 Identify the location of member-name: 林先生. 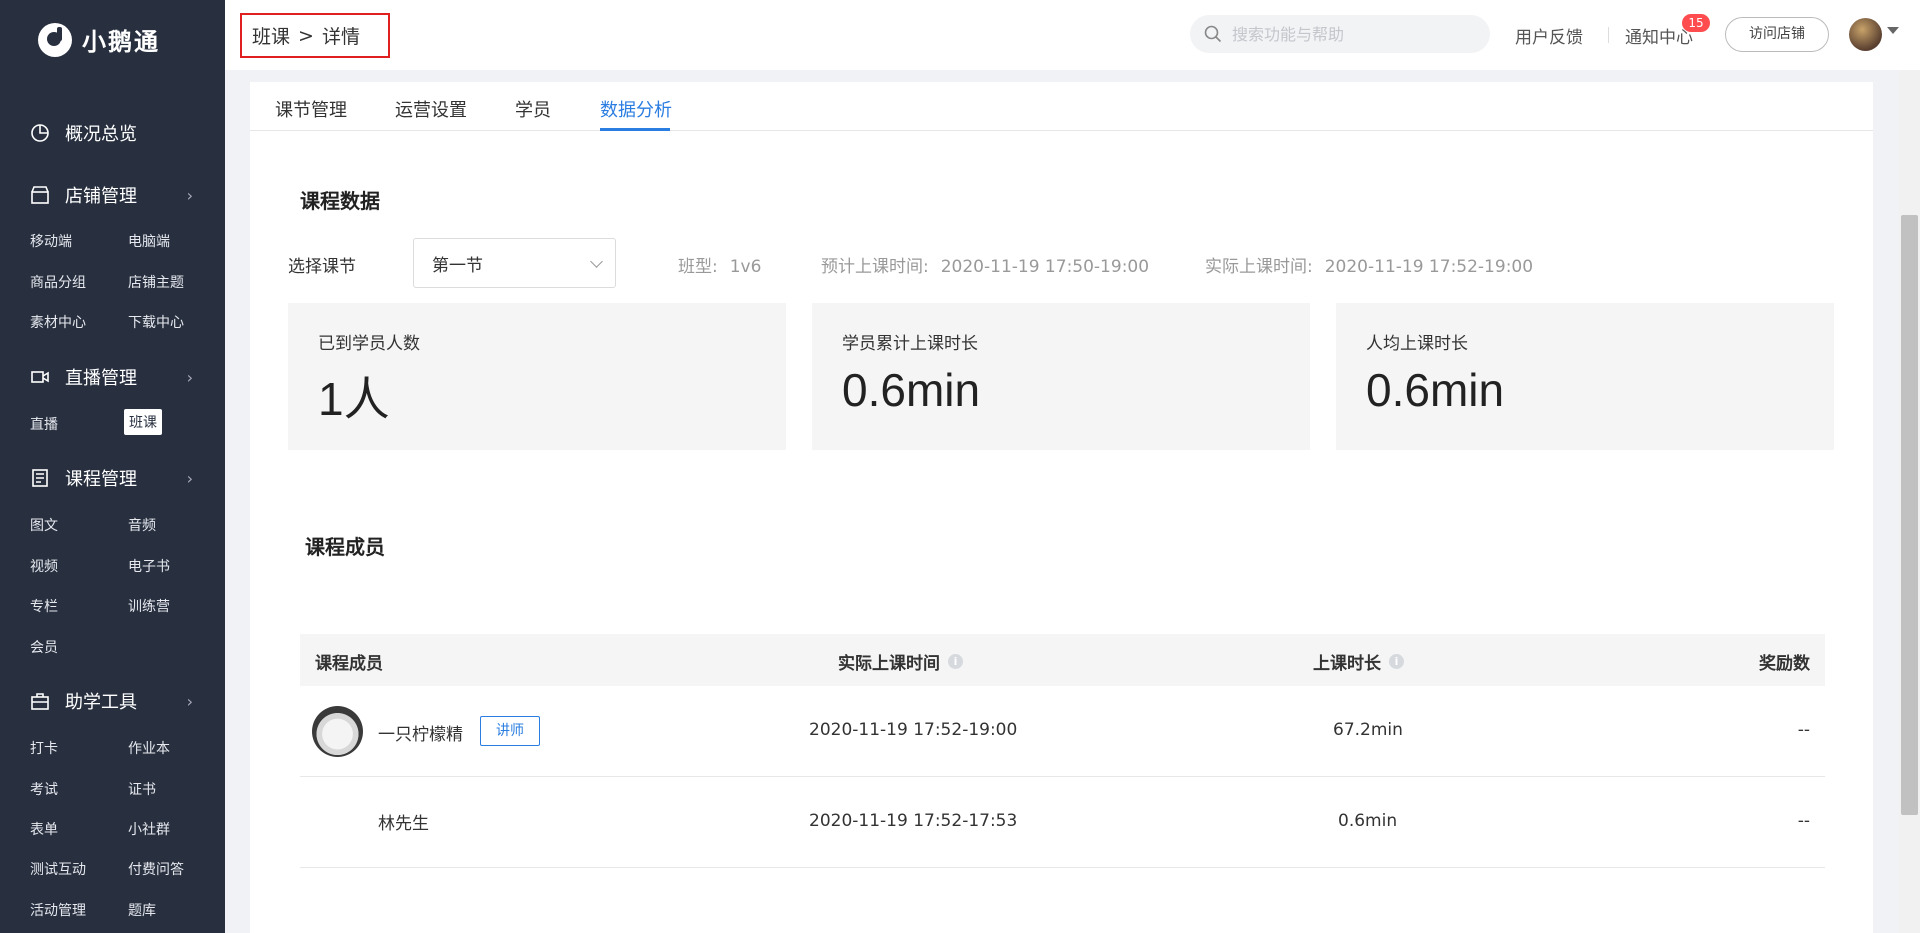
(403, 824).